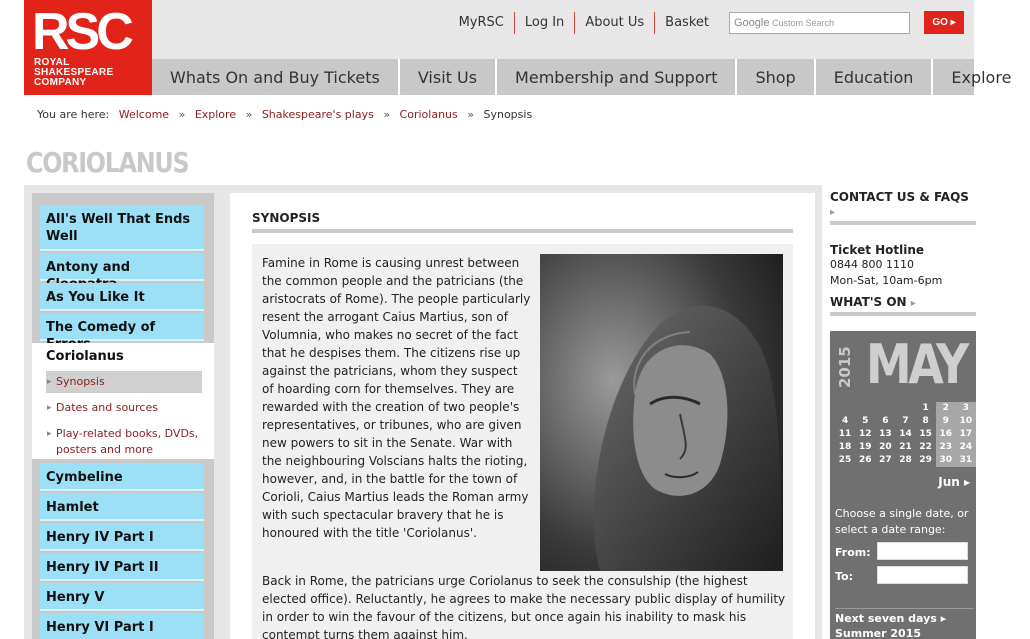  I want to click on cal-day: 21, so click(905, 447).